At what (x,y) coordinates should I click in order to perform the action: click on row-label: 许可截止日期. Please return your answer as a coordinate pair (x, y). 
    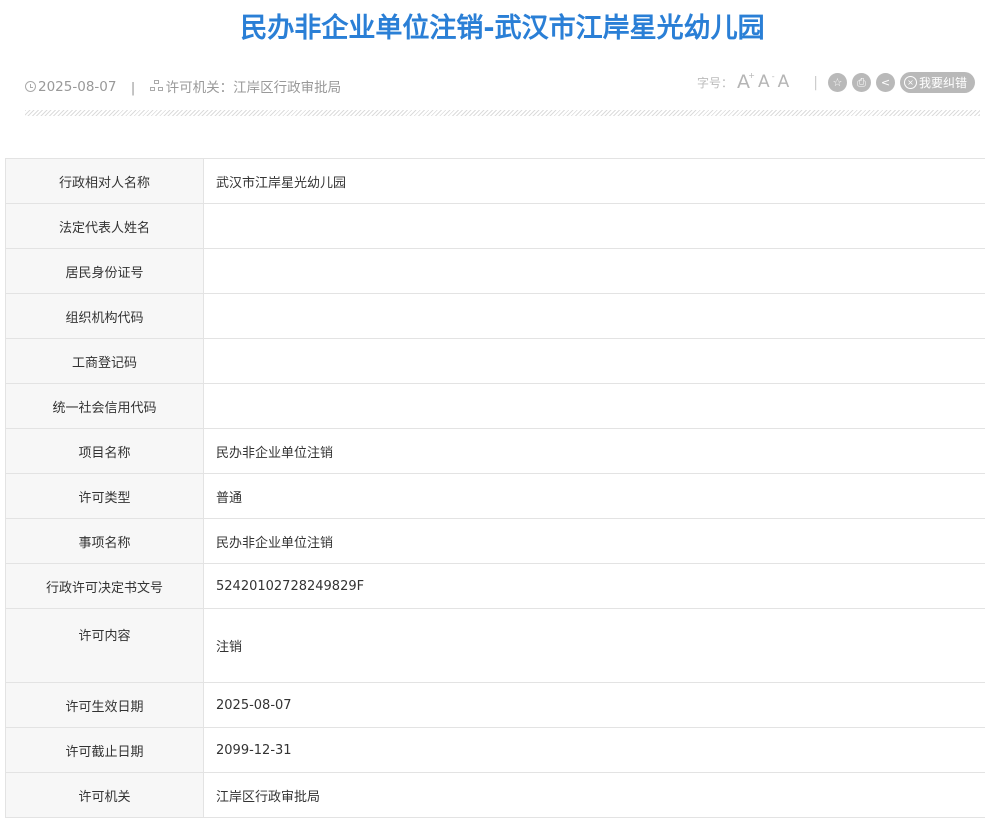
    Looking at the image, I should click on (104, 750).